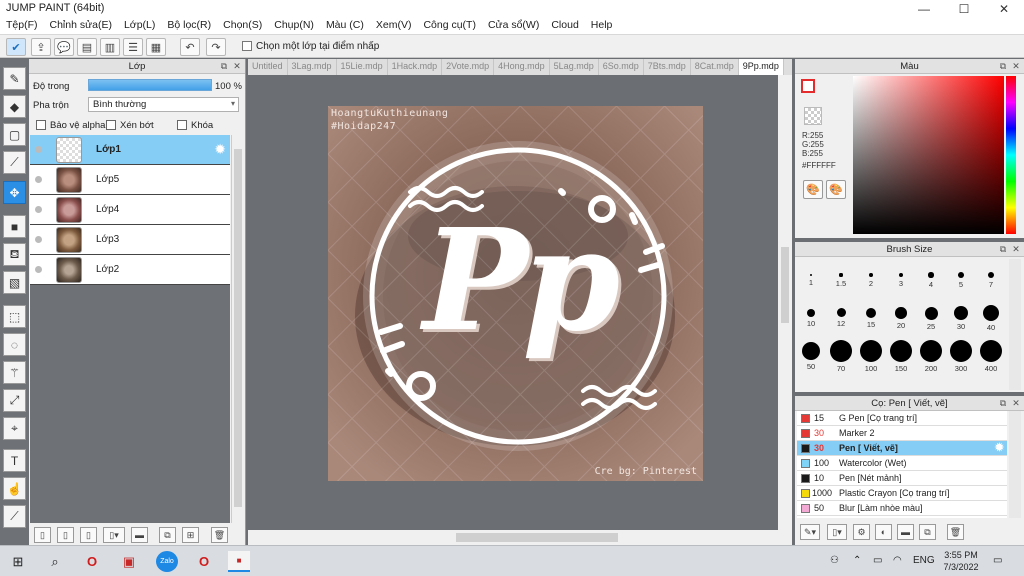  I want to click on brush-size-option: 200, so click(931, 356).